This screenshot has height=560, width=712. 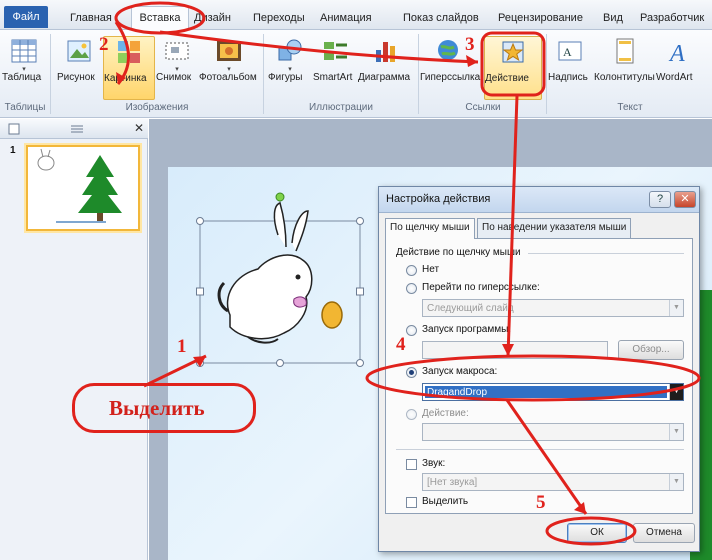 I want to click on step-3-number: 3, so click(x=470, y=44).